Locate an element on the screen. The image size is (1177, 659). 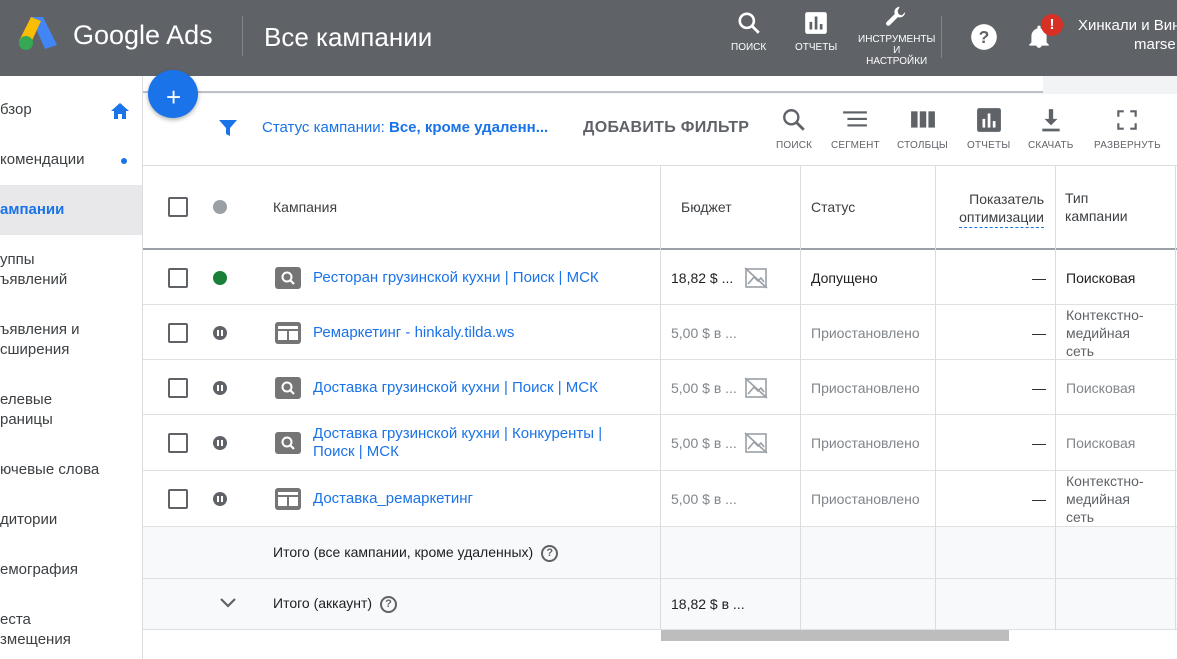
campaign-type: Поисковая is located at coordinates (1101, 443).